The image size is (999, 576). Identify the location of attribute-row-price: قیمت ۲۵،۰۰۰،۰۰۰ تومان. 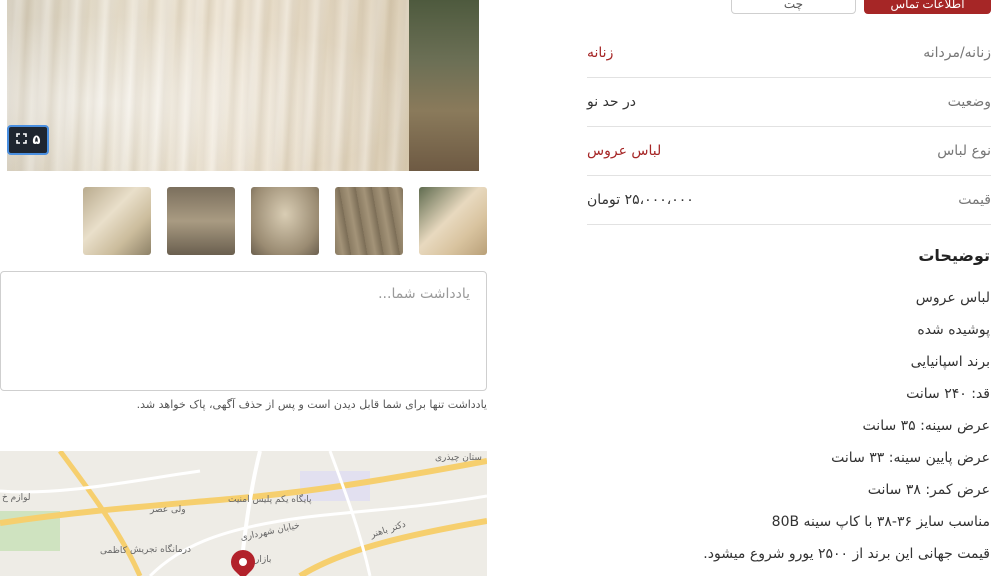
(789, 200).